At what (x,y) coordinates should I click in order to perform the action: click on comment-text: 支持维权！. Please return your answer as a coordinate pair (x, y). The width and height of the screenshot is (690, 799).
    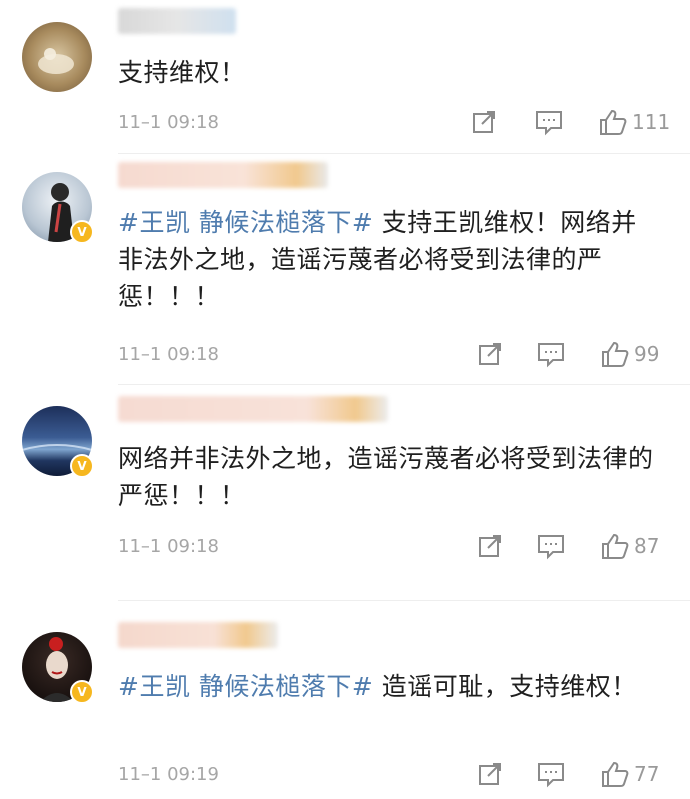
    Looking at the image, I should click on (182, 72).